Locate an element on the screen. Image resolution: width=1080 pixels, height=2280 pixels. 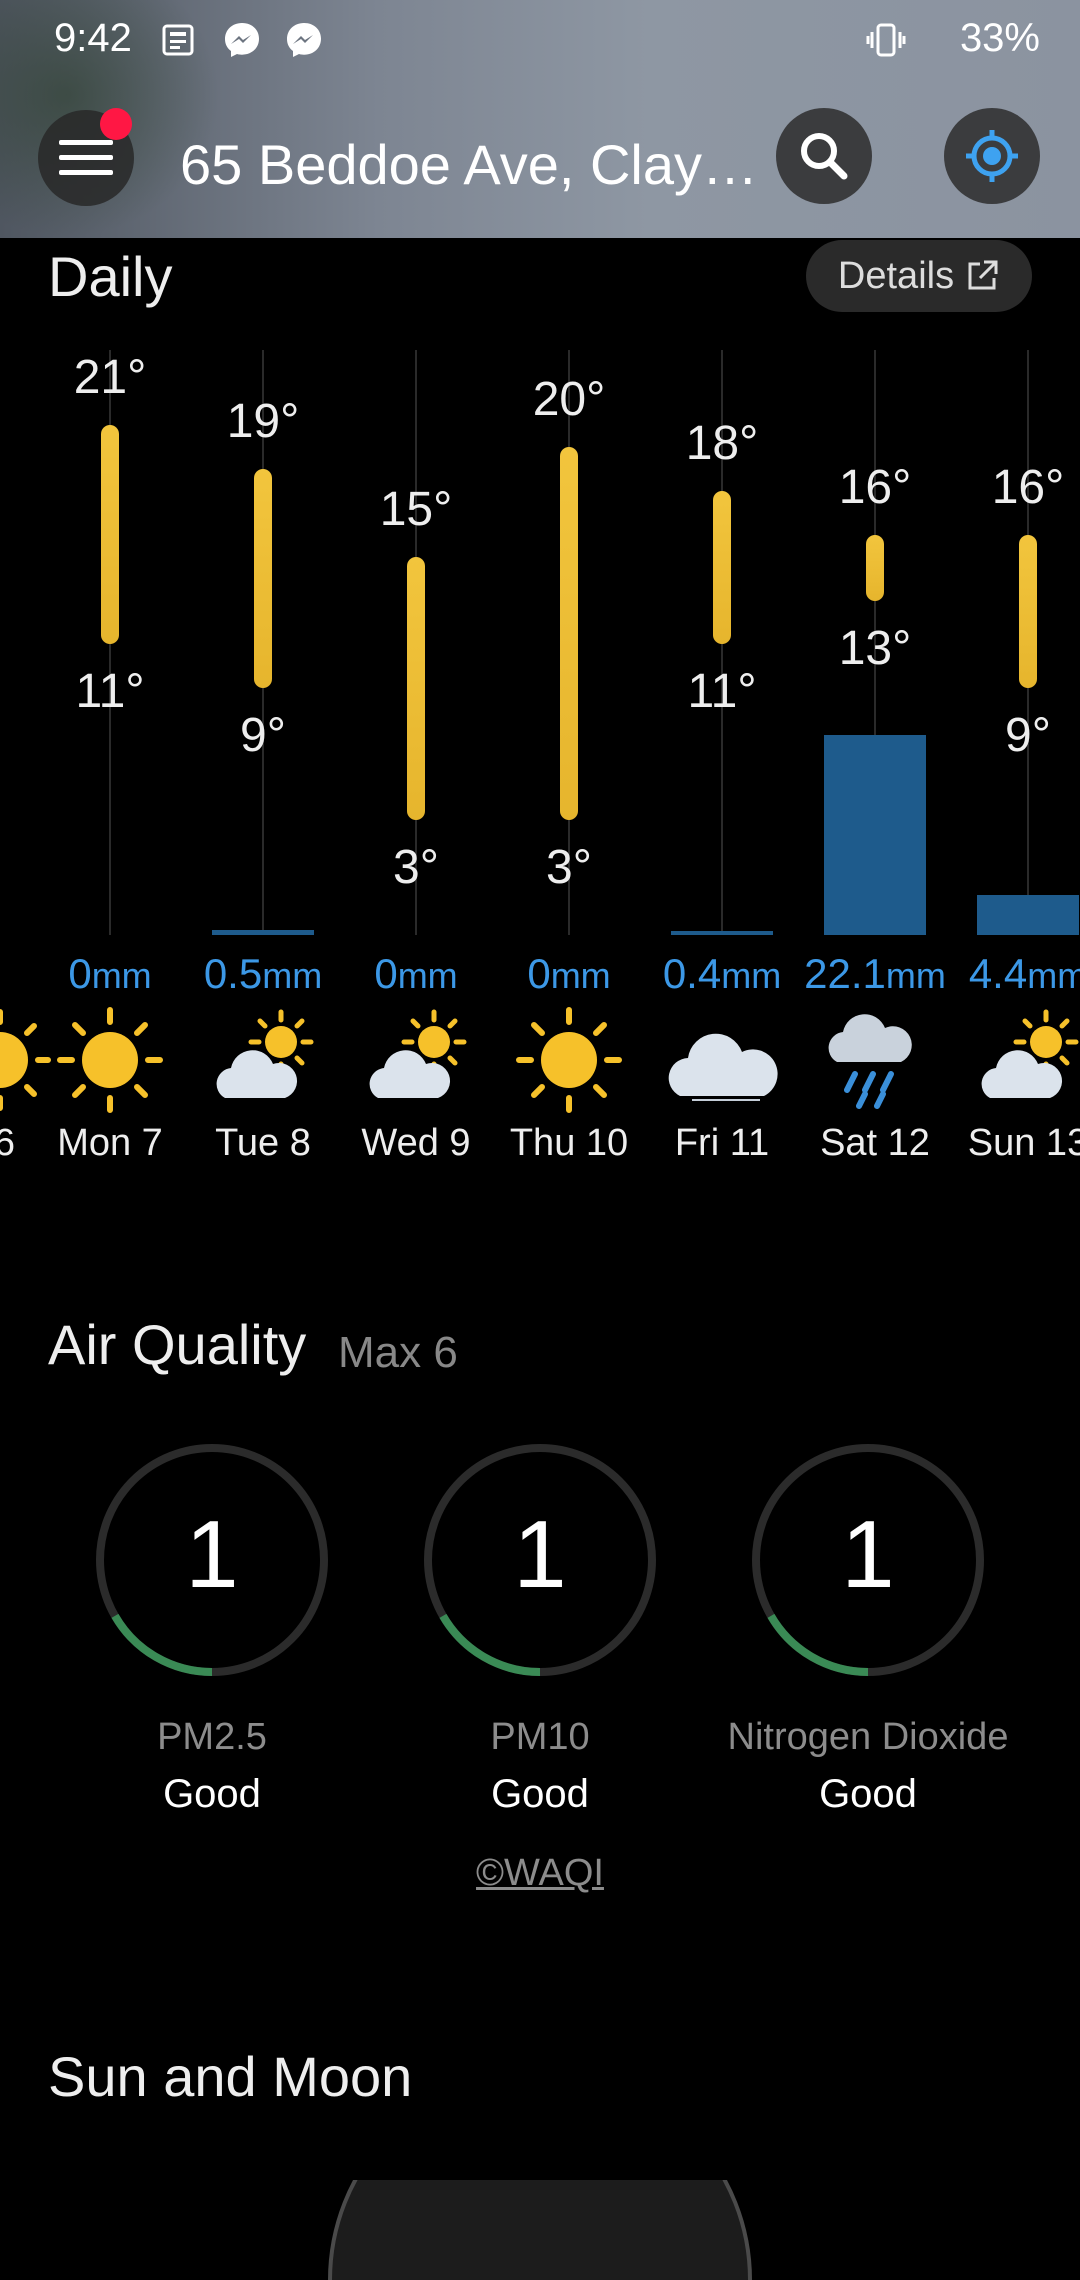
day-label: Fri 11 is located at coordinates (722, 1143).